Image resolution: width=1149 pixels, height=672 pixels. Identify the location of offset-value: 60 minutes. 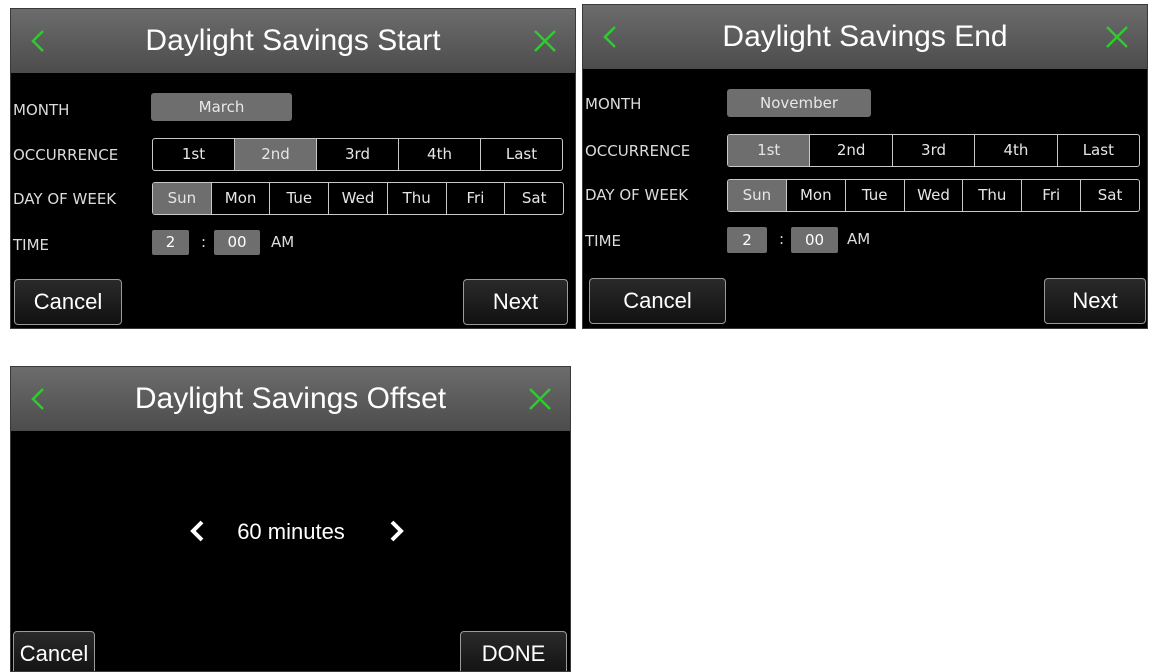
(291, 531).